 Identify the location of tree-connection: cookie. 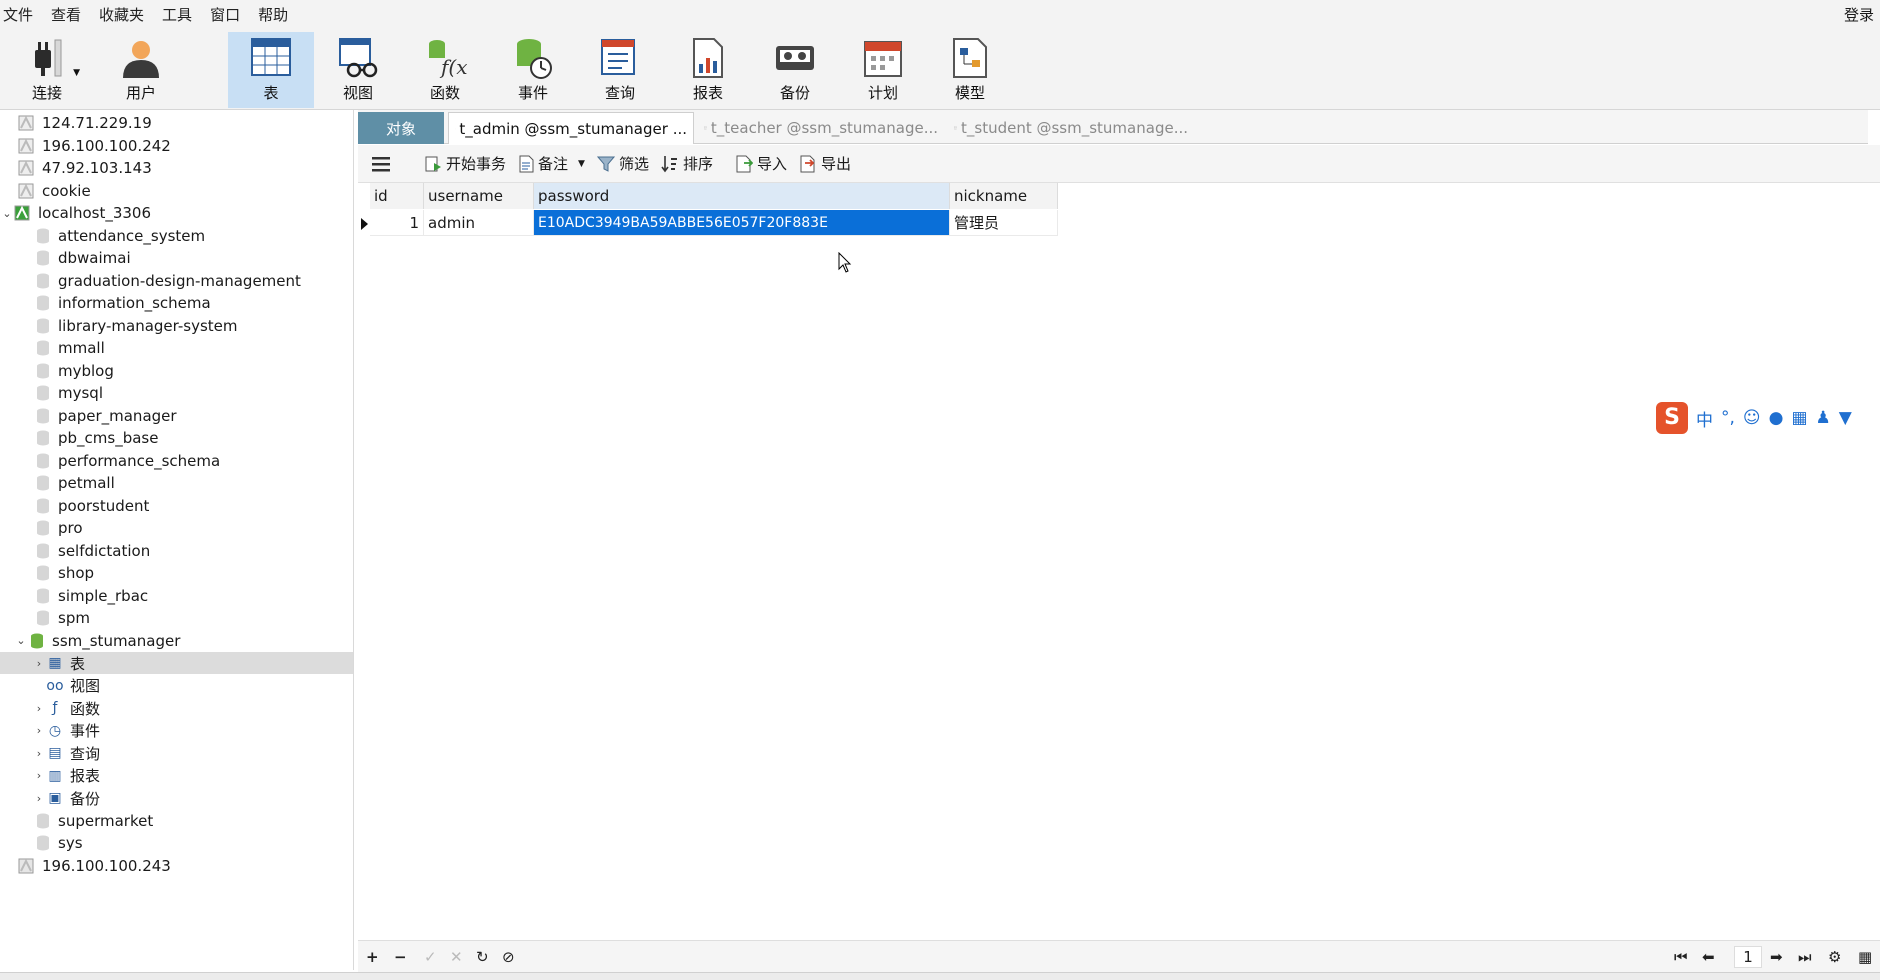
(47, 191).